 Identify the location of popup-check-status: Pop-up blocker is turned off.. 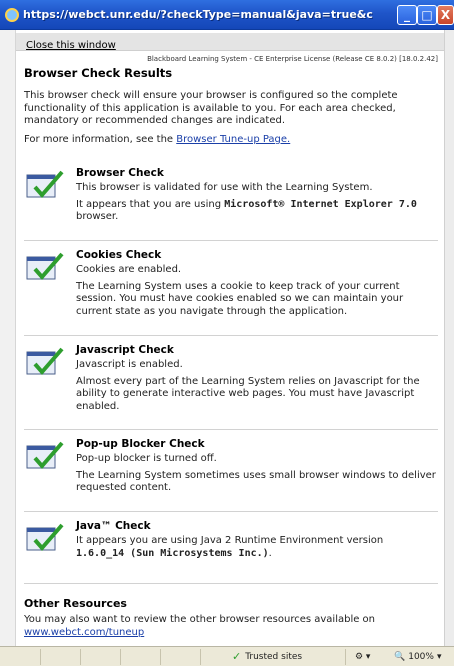
(146, 458).